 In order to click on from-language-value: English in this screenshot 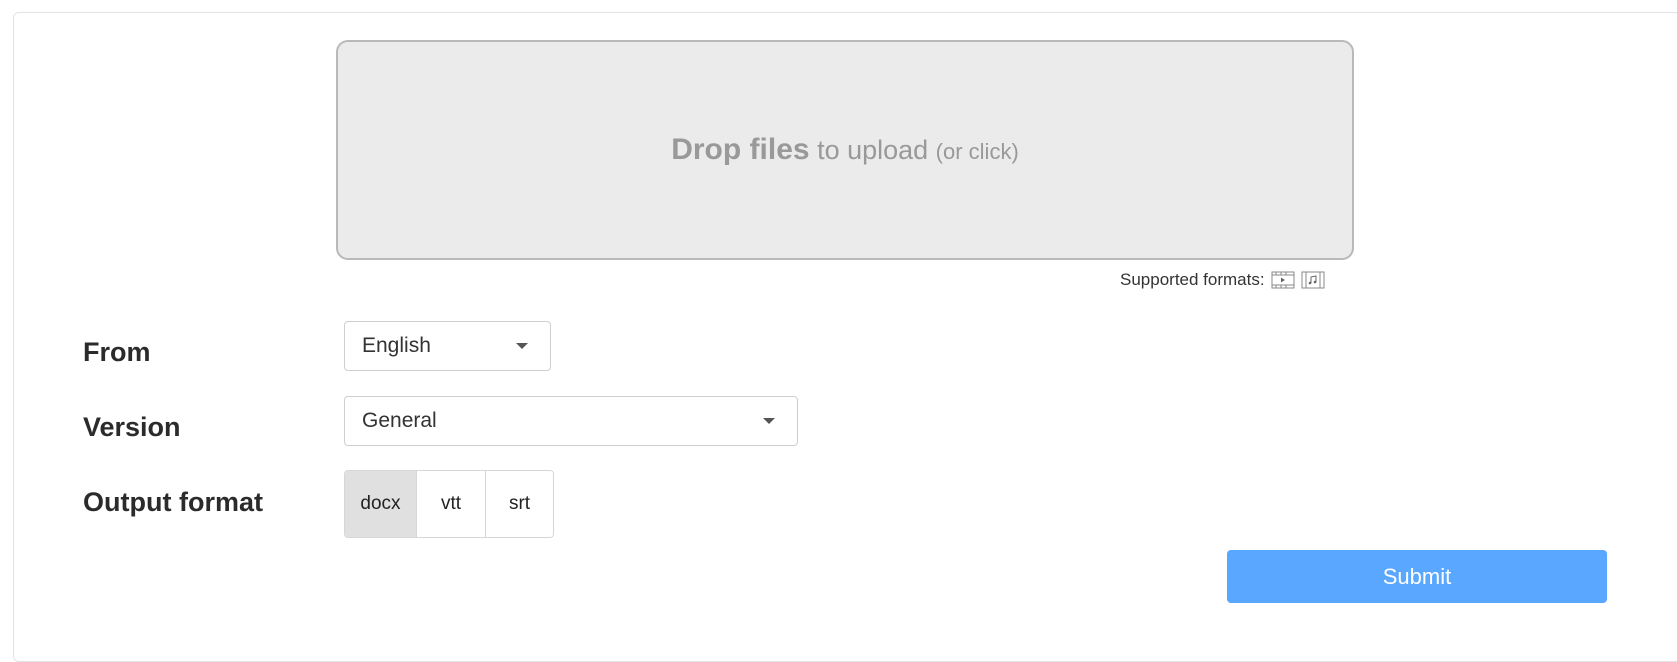, I will do `click(396, 345)`.